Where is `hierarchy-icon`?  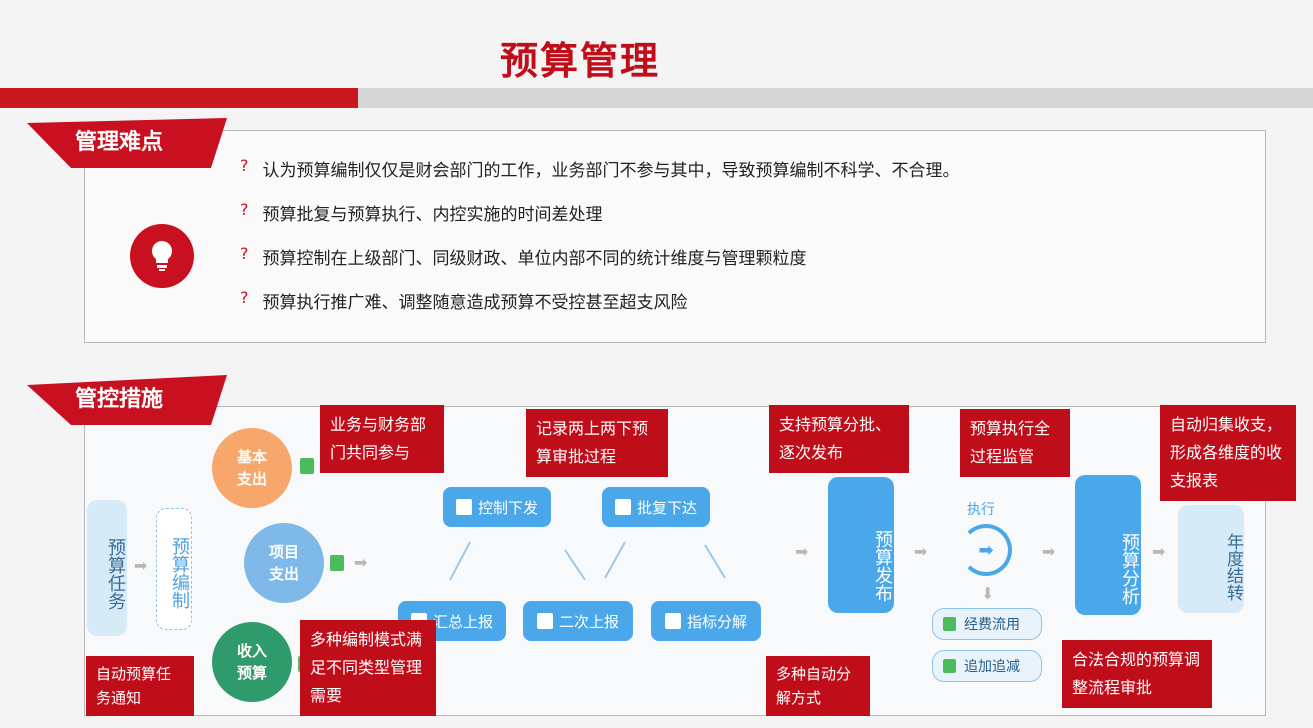
hierarchy-icon is located at coordinates (672, 621).